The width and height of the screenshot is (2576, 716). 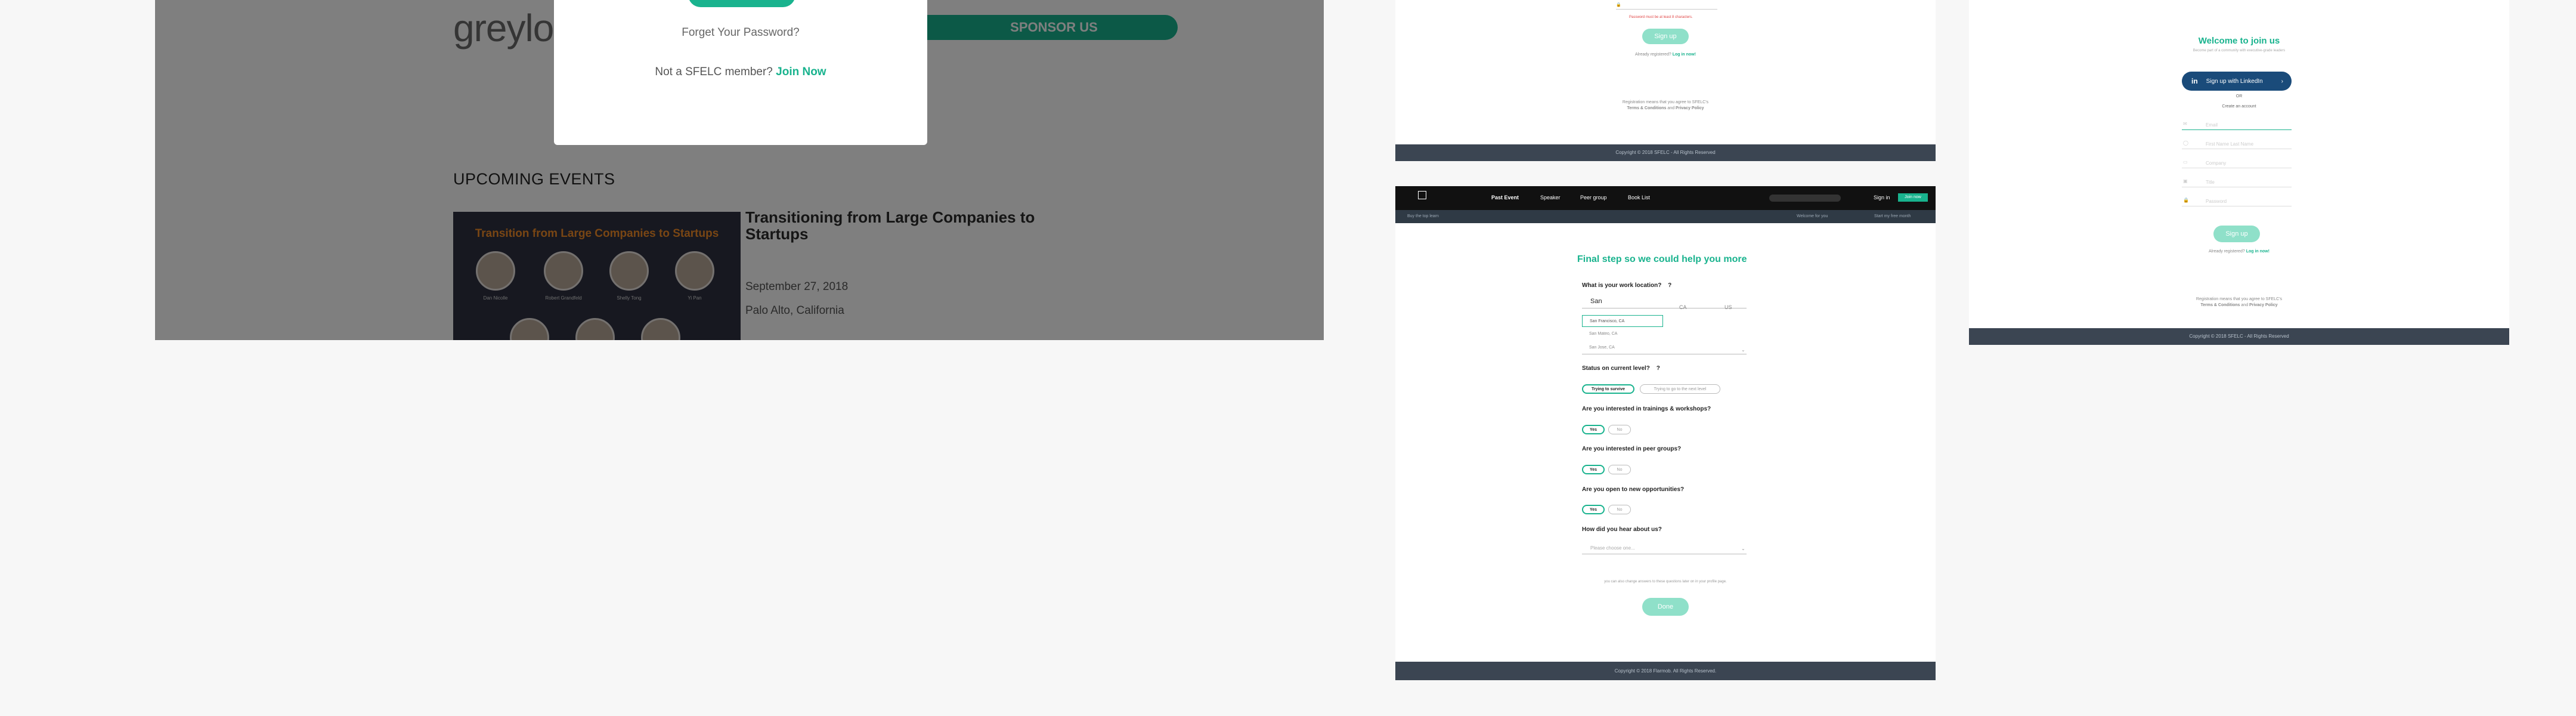 I want to click on question-status: Status on current level? ?, so click(x=1621, y=368).